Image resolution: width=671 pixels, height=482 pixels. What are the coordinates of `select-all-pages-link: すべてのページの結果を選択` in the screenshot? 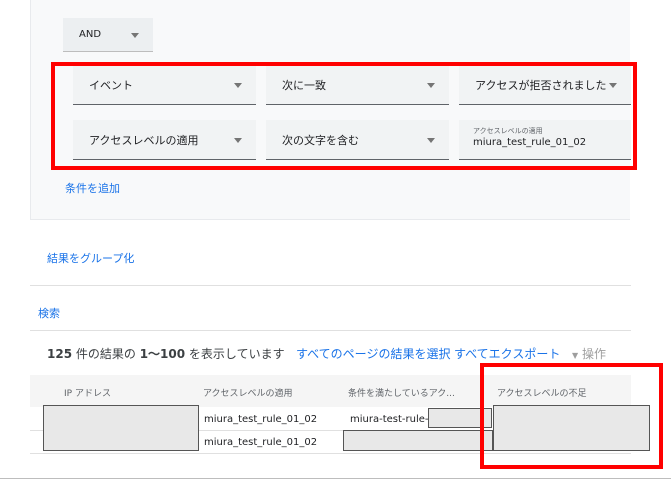 It's located at (373, 353).